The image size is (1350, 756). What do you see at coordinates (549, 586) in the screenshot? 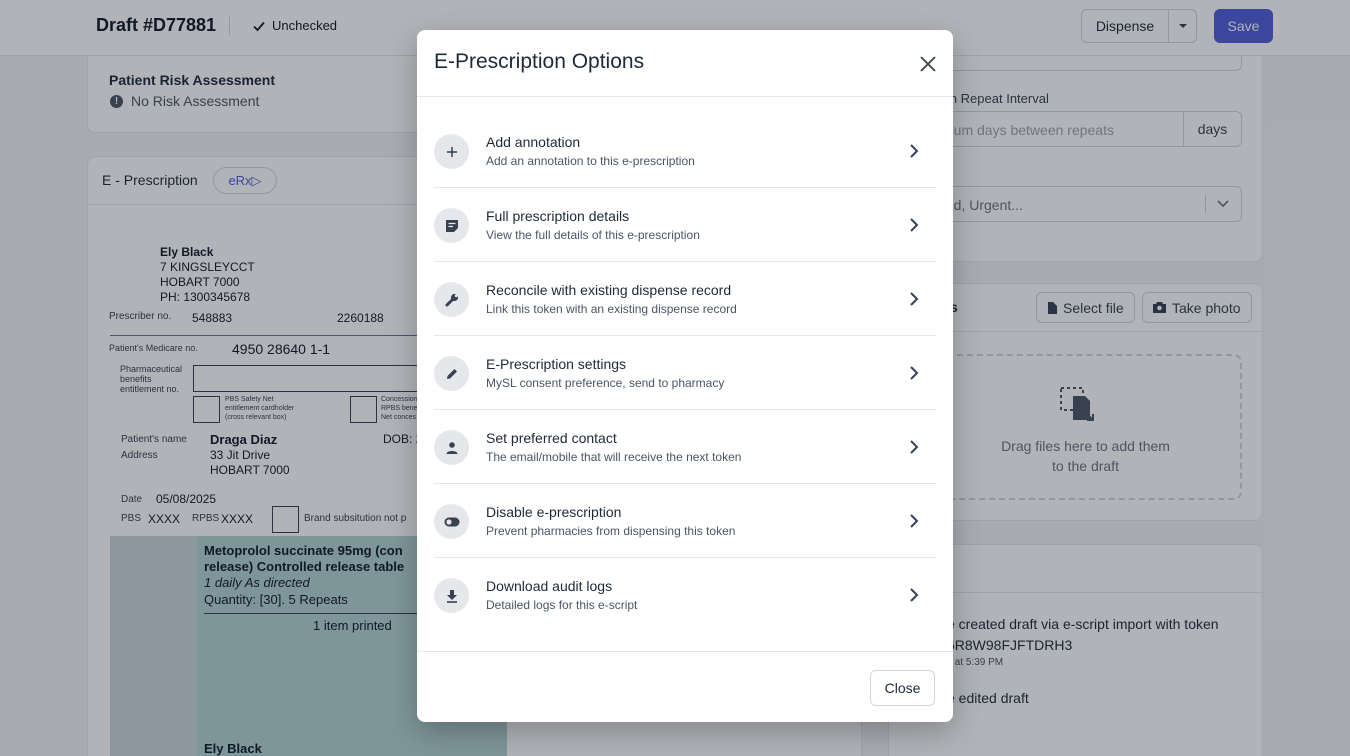
I see `option-title: Download audit logs` at bounding box center [549, 586].